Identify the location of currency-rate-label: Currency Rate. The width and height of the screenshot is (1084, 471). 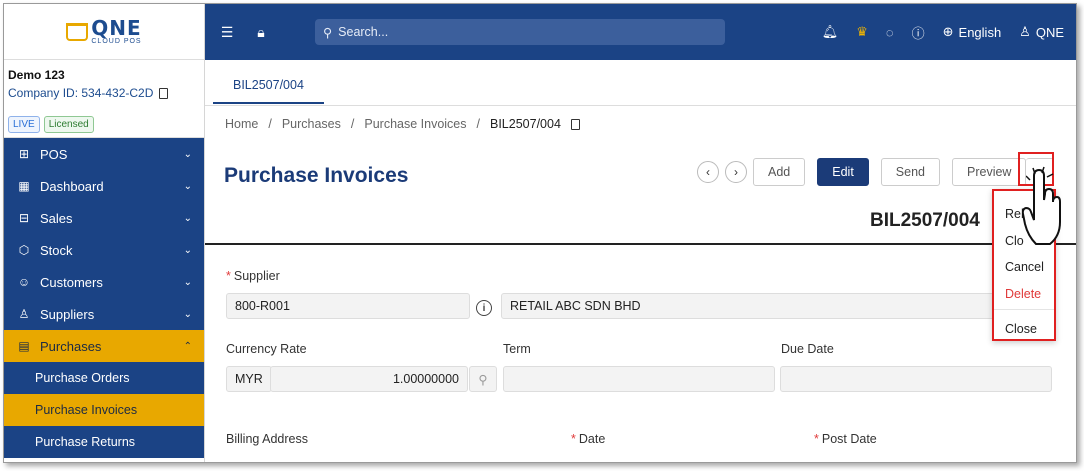
(266, 349).